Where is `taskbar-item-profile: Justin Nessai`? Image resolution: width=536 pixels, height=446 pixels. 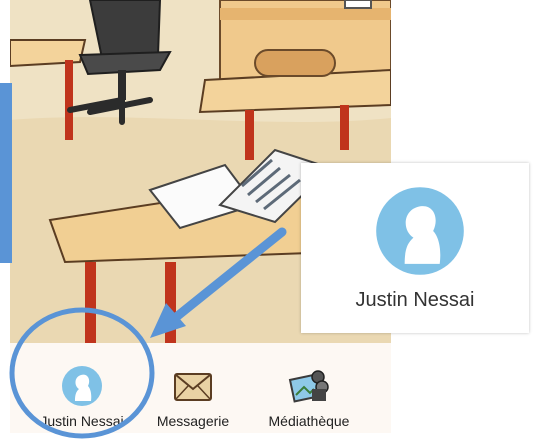 taskbar-item-profile: Justin Nessai is located at coordinates (82, 394).